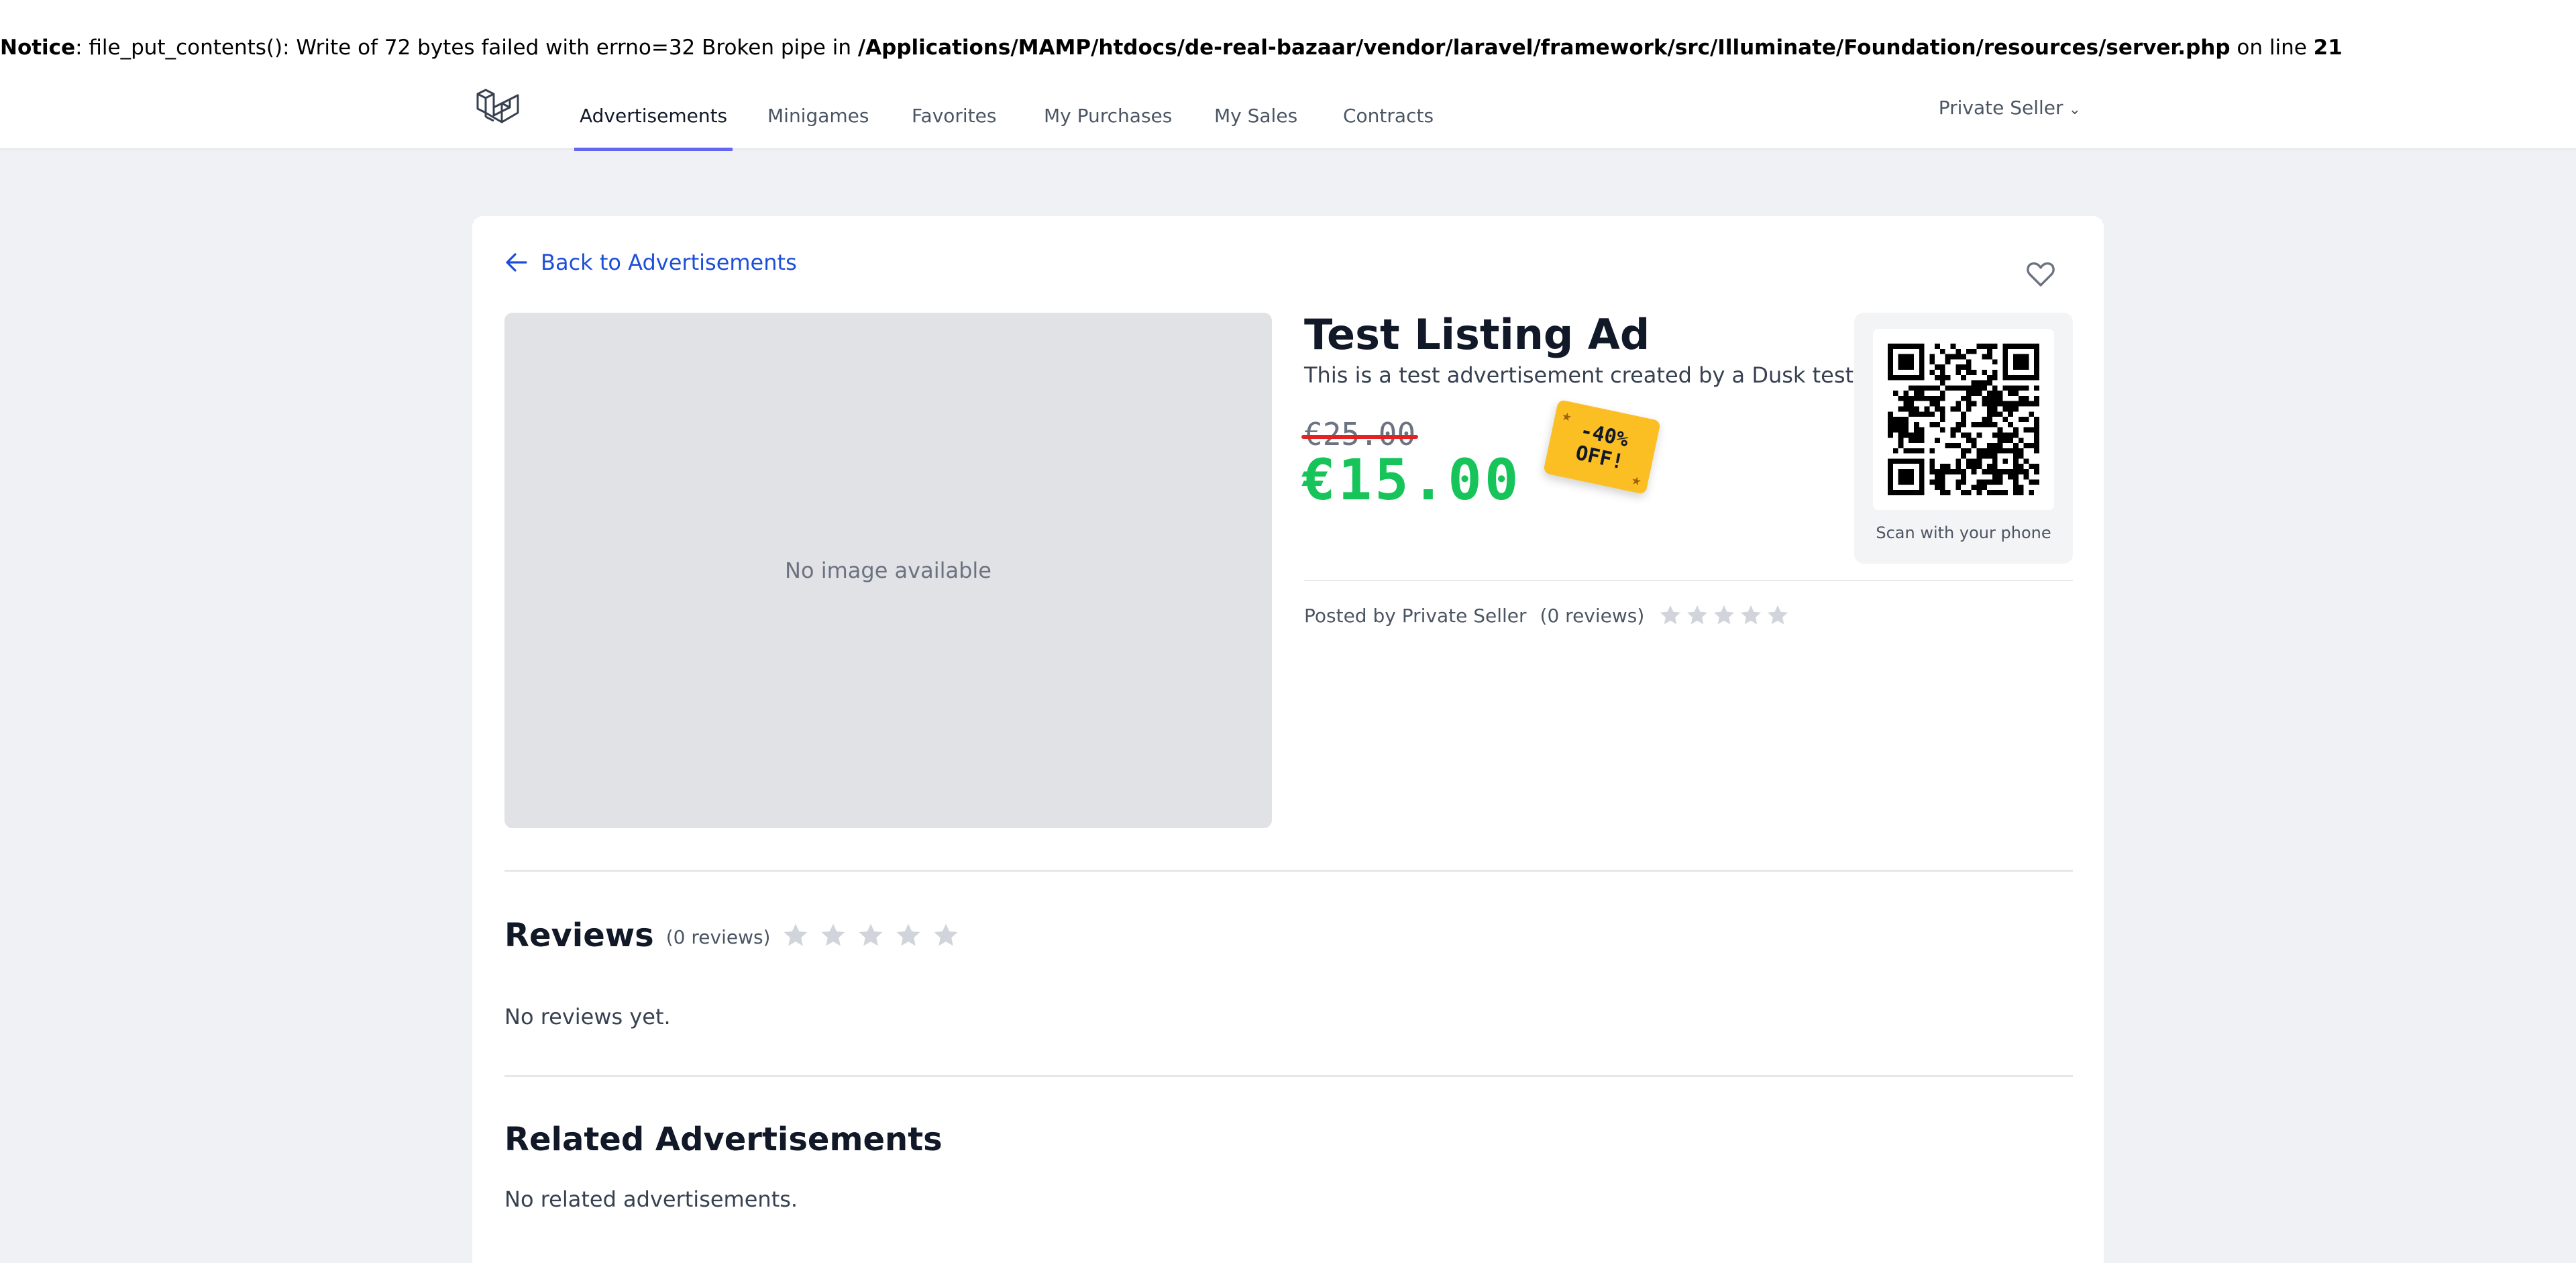 The image size is (2576, 1263). I want to click on notice-line-text: on line, so click(2272, 48).